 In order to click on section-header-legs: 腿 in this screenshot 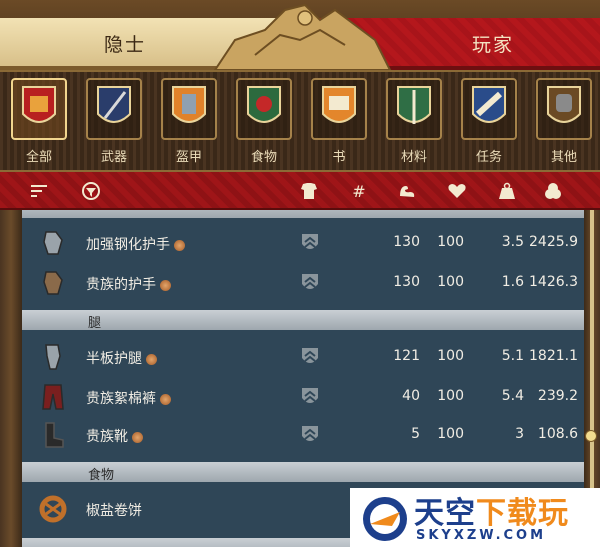, I will do `click(303, 320)`.